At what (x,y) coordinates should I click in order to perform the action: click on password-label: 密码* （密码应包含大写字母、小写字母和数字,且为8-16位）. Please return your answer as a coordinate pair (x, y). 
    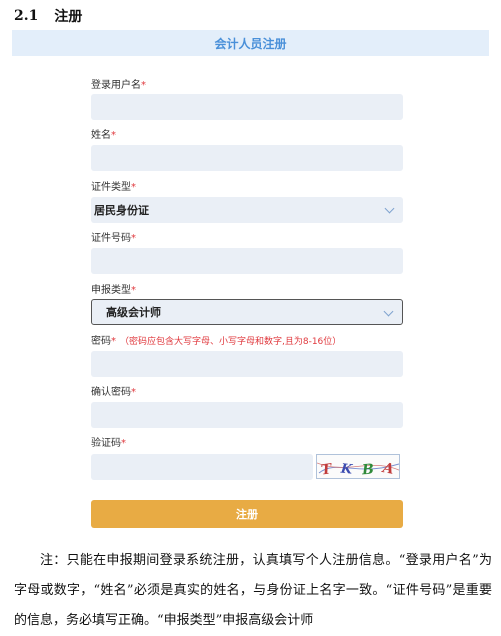
    Looking at the image, I should click on (216, 341).